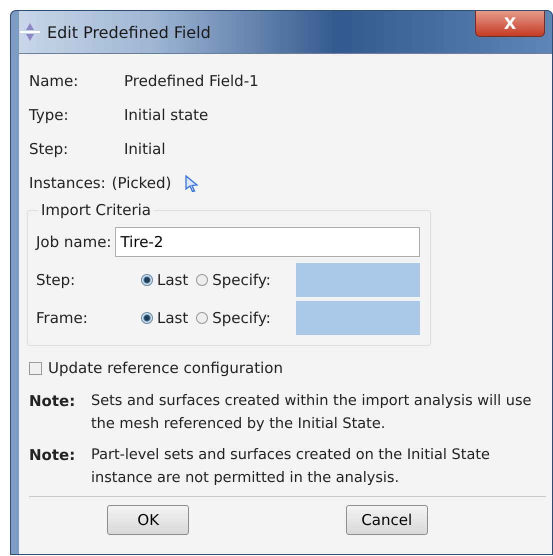 The width and height of the screenshot is (553, 556). I want to click on window-title: Edit Predefined Field, so click(129, 32).